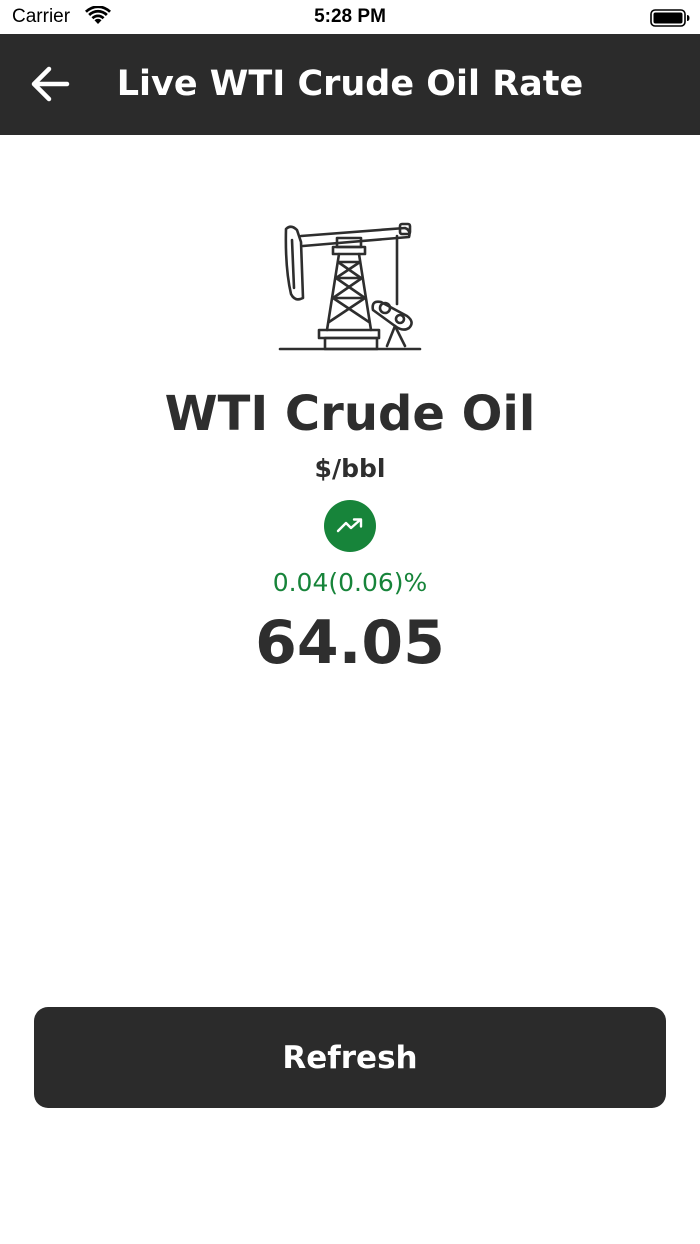  I want to click on refresh-button: Refresh, so click(350, 1057).